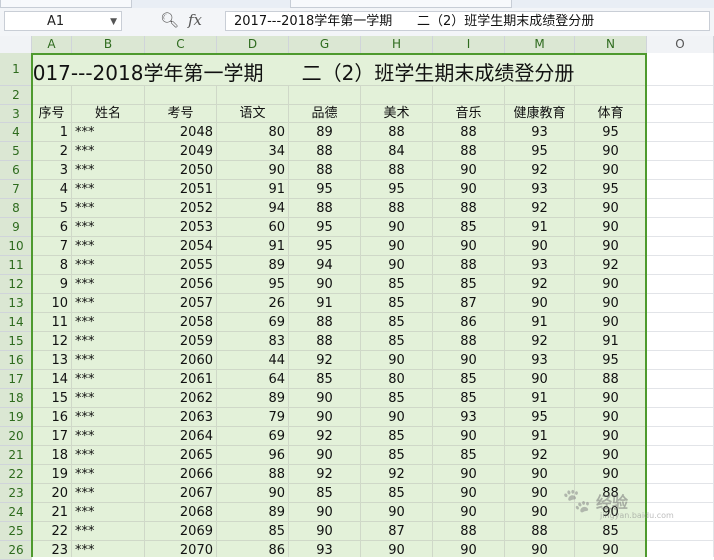 The width and height of the screenshot is (714, 560). What do you see at coordinates (16, 265) in the screenshot?
I see `row-header-11: 11` at bounding box center [16, 265].